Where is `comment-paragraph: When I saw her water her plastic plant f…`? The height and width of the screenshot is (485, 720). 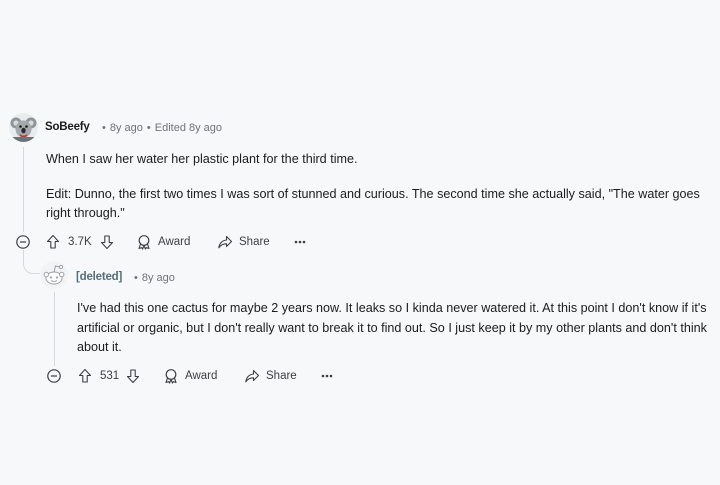
comment-paragraph: When I saw her water her plastic plant f… is located at coordinates (202, 159).